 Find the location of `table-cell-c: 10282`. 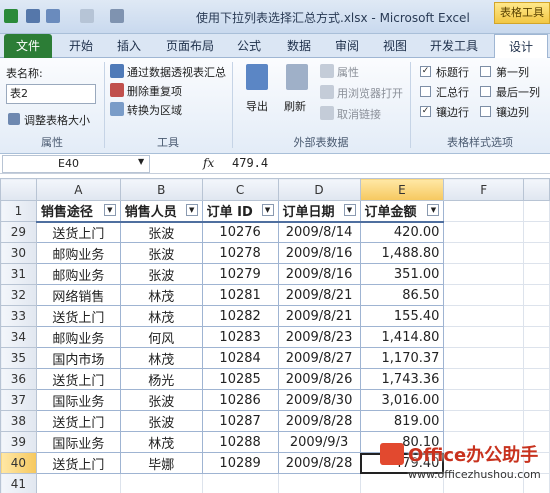

table-cell-c: 10282 is located at coordinates (240, 316).